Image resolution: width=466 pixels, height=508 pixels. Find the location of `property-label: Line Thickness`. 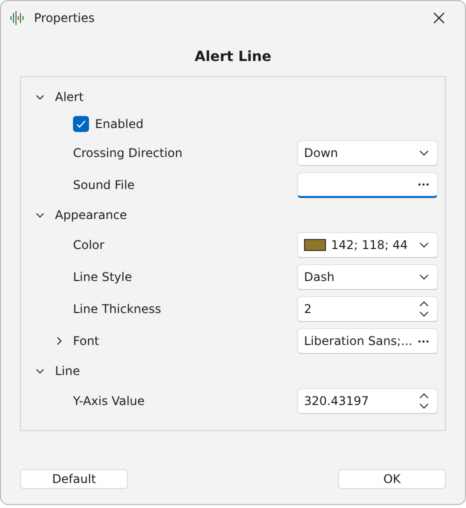

property-label: Line Thickness is located at coordinates (117, 309).